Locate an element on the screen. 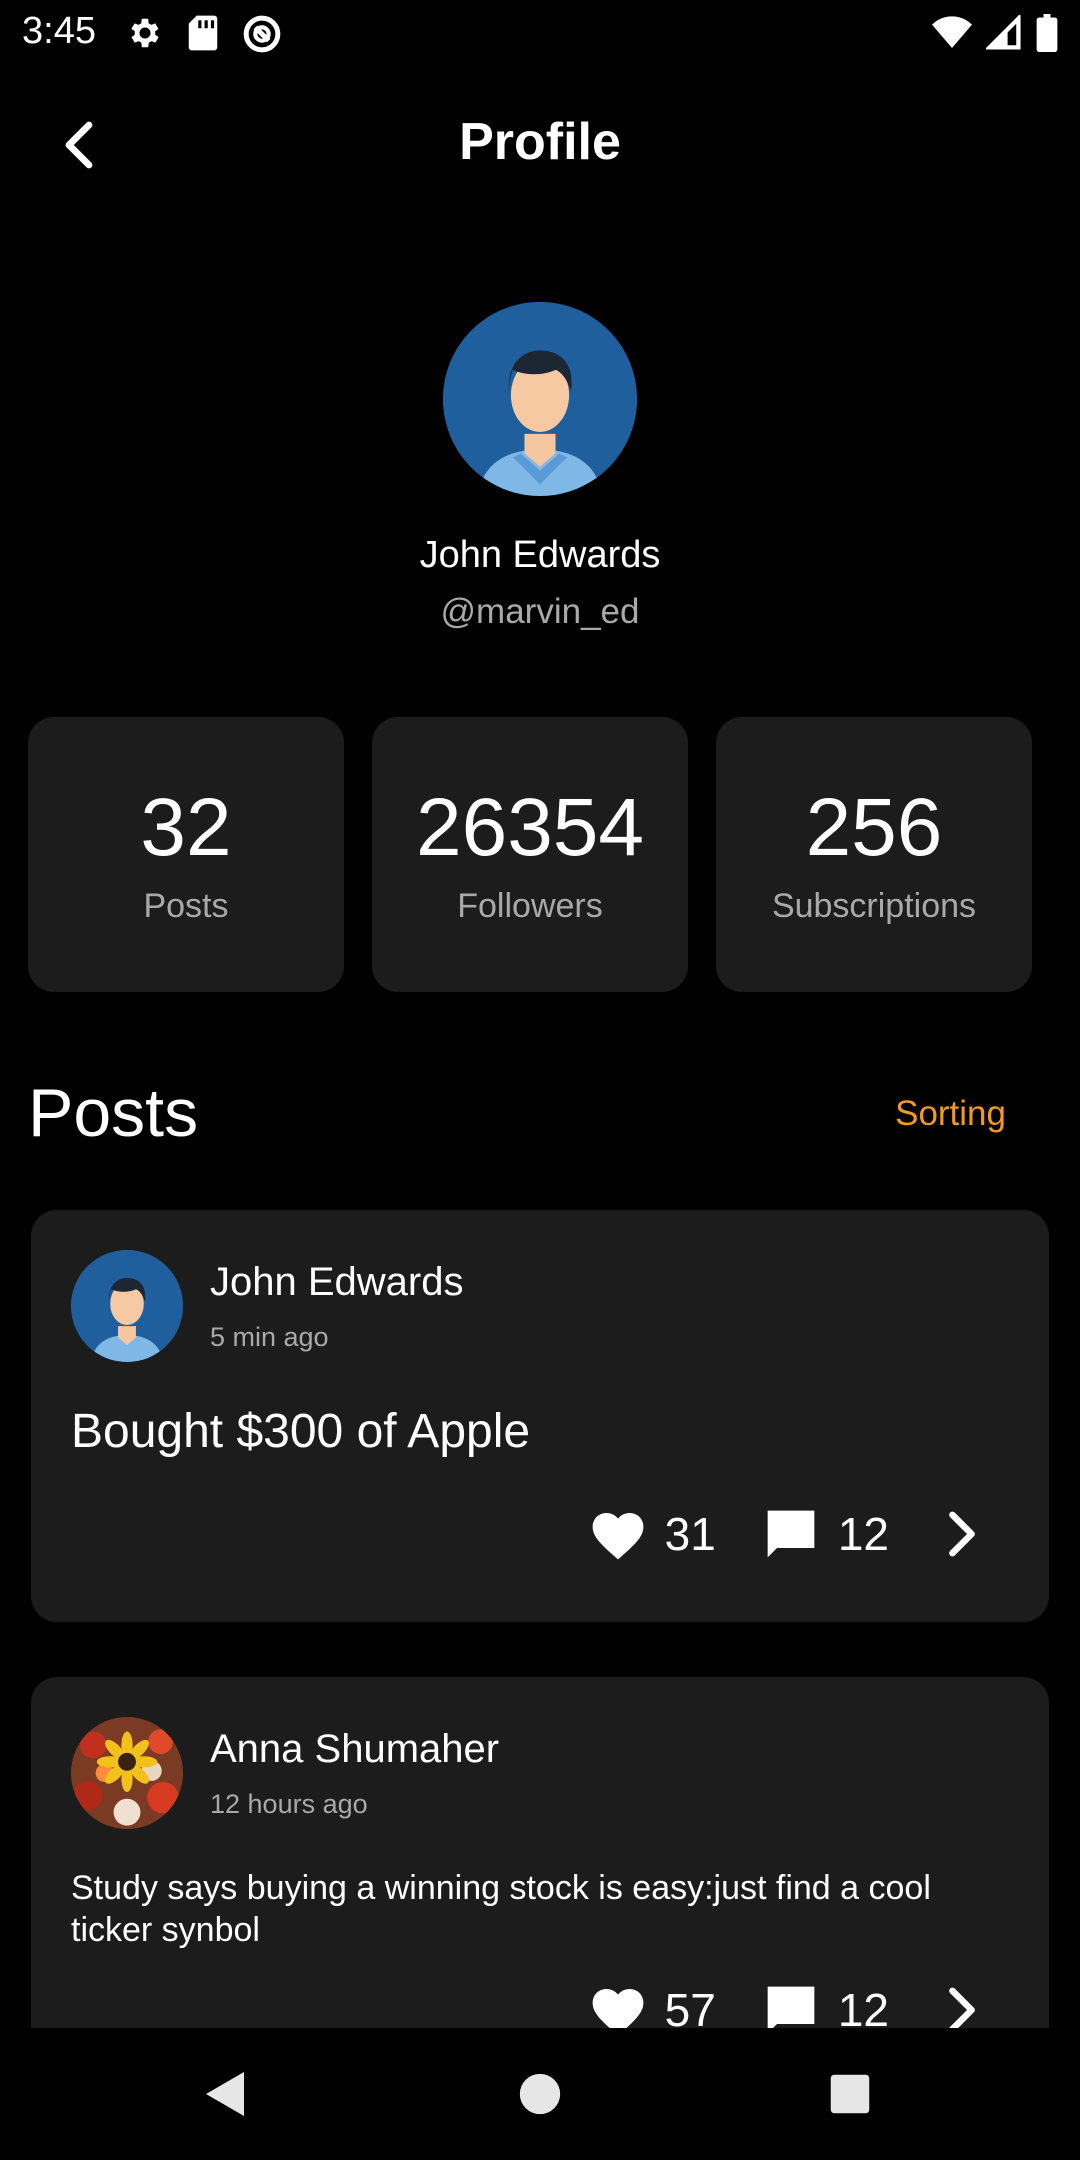 Image resolution: width=1080 pixels, height=2160 pixels. app-bar: Profile is located at coordinates (540, 145).